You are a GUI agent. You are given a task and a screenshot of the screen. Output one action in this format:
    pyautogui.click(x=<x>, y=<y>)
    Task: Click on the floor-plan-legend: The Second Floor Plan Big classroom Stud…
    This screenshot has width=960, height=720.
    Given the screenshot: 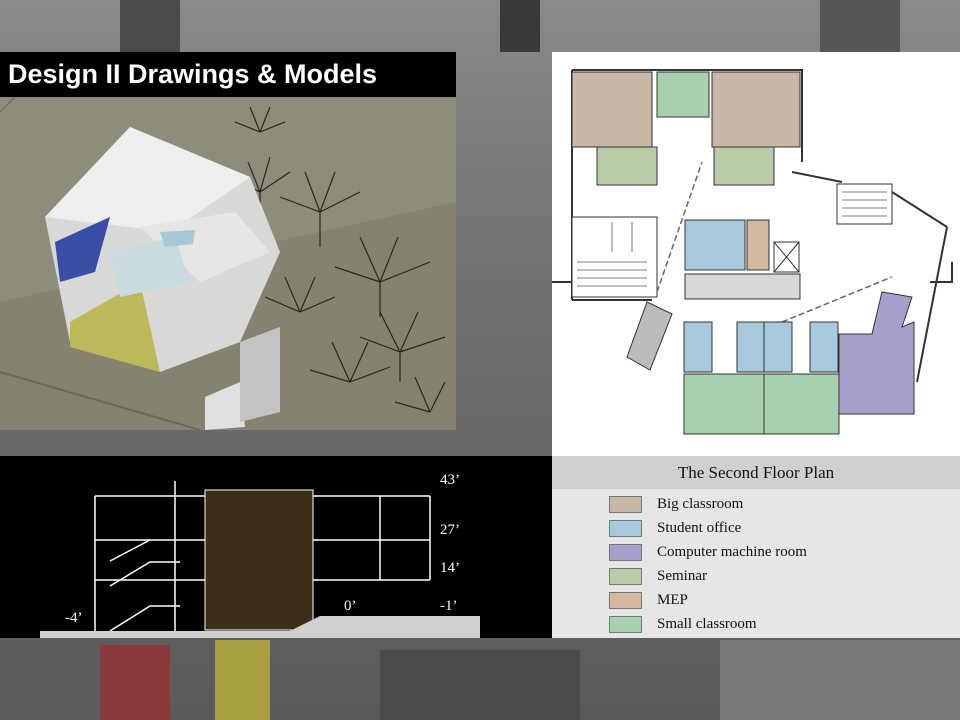 What is the action you would take?
    pyautogui.click(x=756, y=547)
    